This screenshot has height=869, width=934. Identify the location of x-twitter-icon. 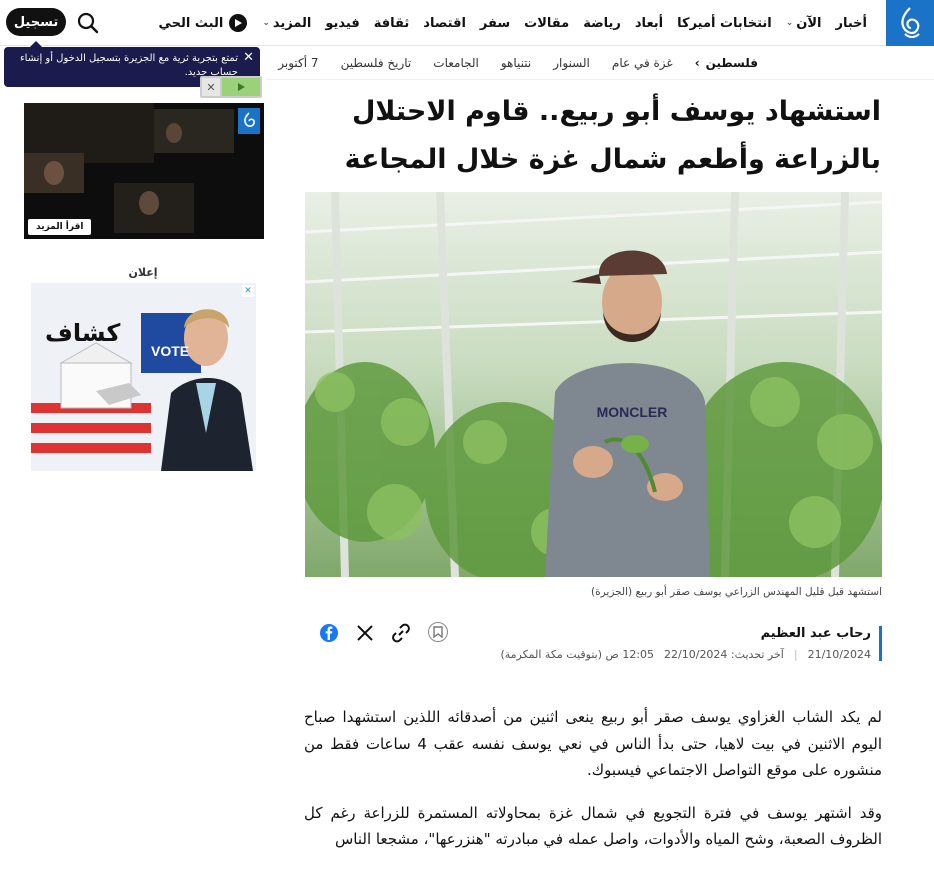
(365, 633).